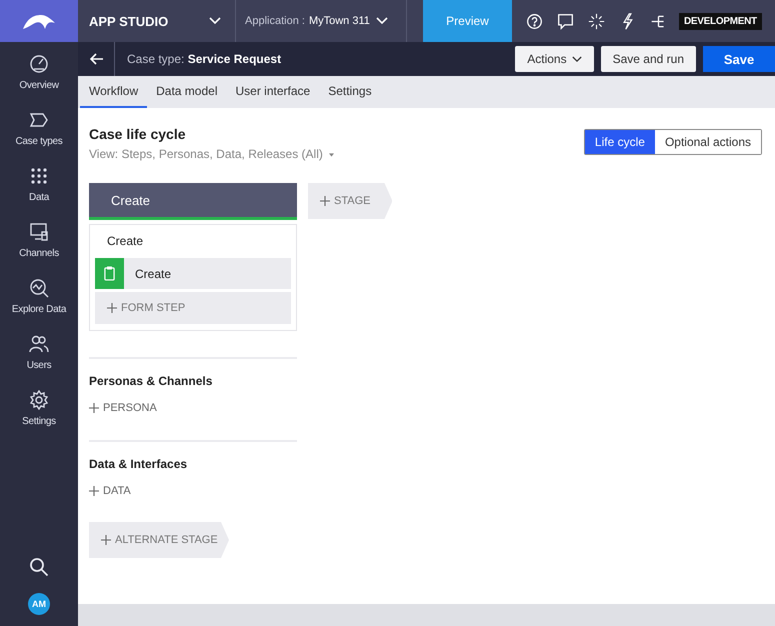 Image resolution: width=775 pixels, height=626 pixels. I want to click on sidebar-item: Settings, so click(39, 408).